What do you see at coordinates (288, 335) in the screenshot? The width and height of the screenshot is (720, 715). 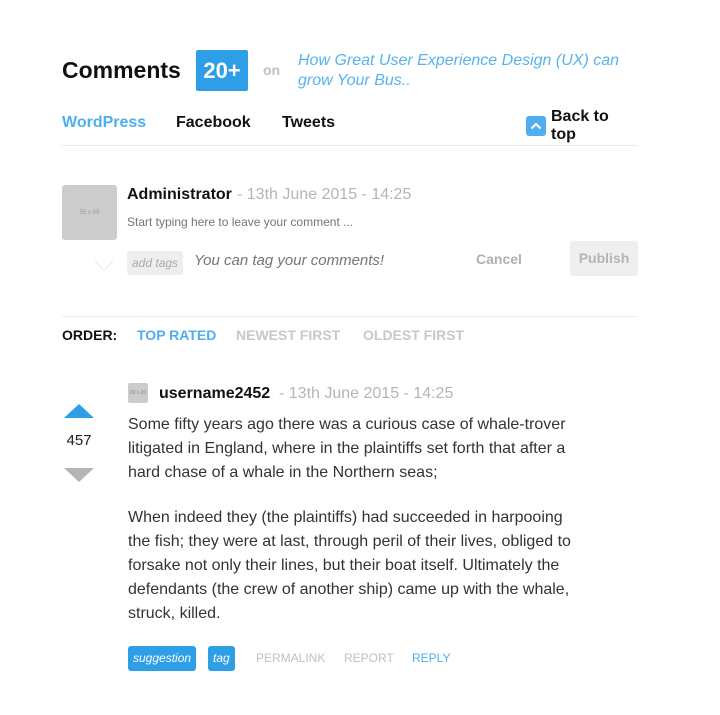 I see `order-newest-first: NEWEST FIRST` at bounding box center [288, 335].